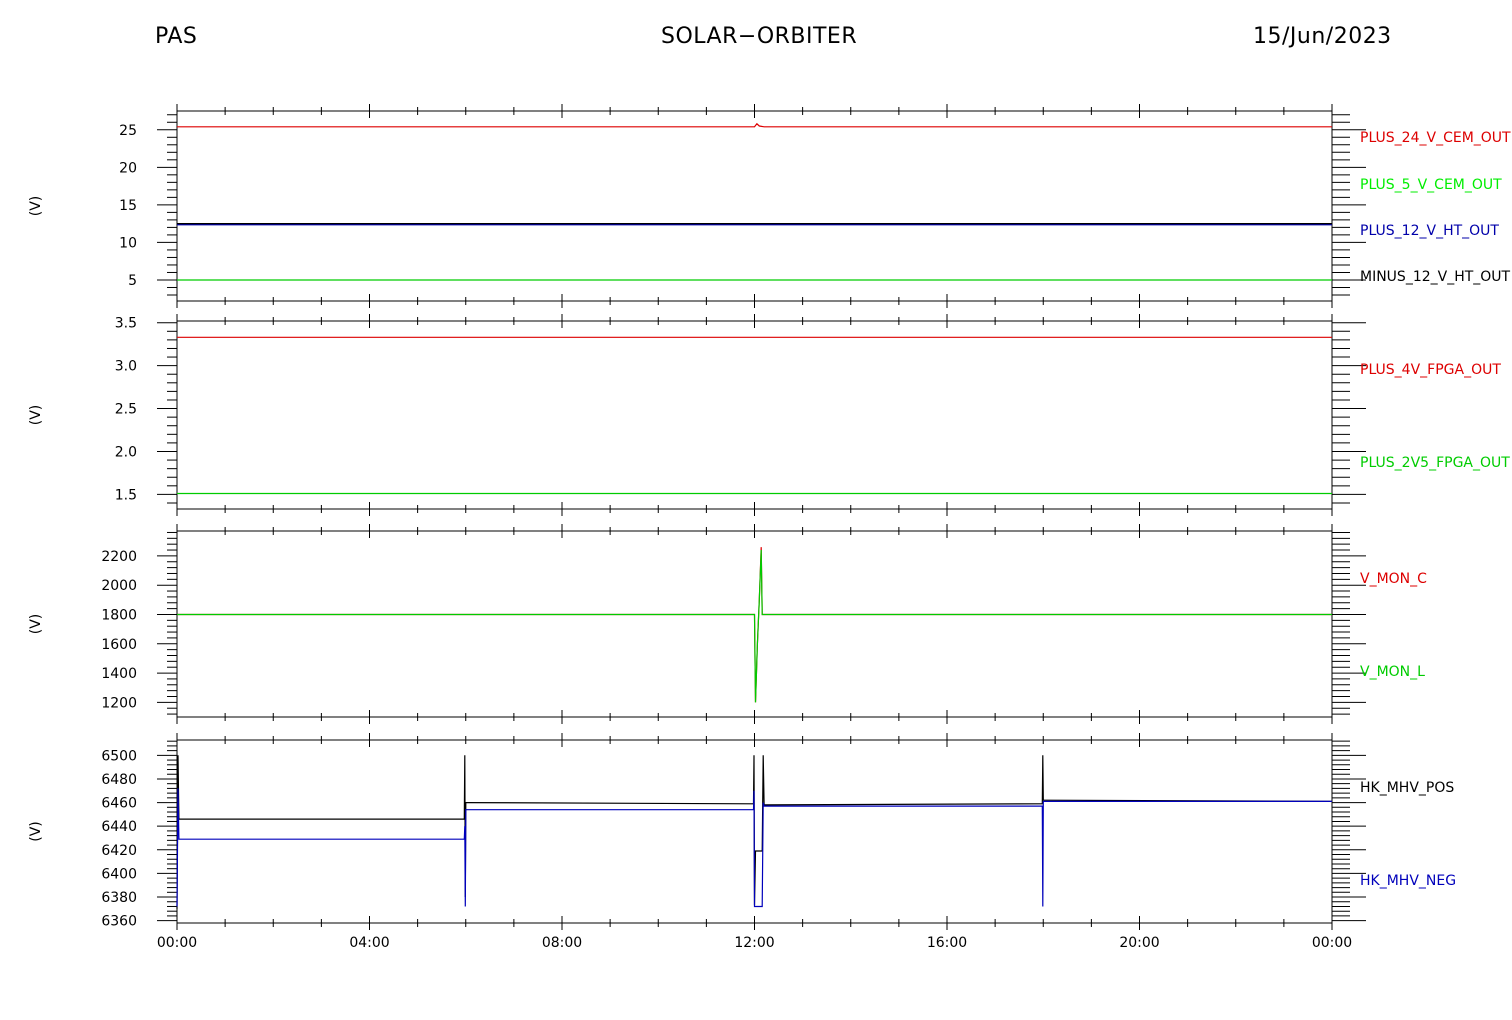 The width and height of the screenshot is (1512, 1020). What do you see at coordinates (754, 626) in the screenshot?
I see `series-line-v-mon-l` at bounding box center [754, 626].